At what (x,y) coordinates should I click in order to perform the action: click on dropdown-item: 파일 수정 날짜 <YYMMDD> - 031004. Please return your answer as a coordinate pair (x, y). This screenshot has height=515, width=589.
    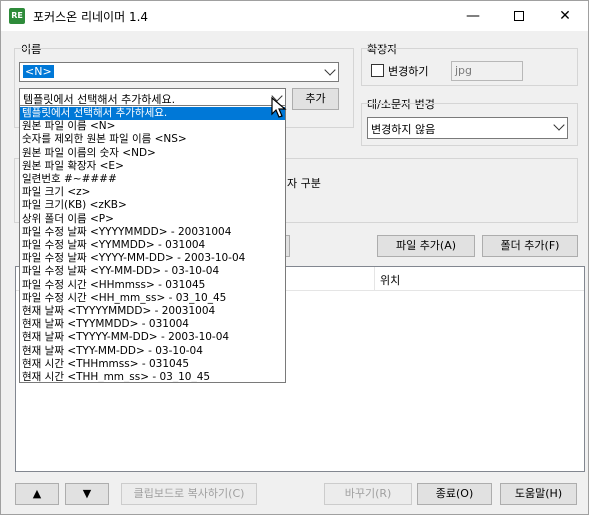
    Looking at the image, I should click on (152, 245).